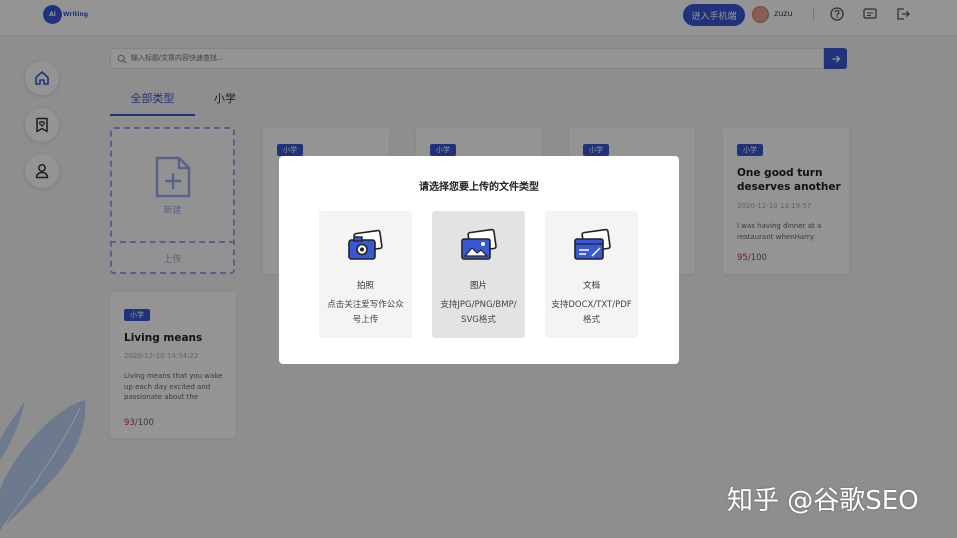  What do you see at coordinates (592, 244) in the screenshot?
I see `document-icon` at bounding box center [592, 244].